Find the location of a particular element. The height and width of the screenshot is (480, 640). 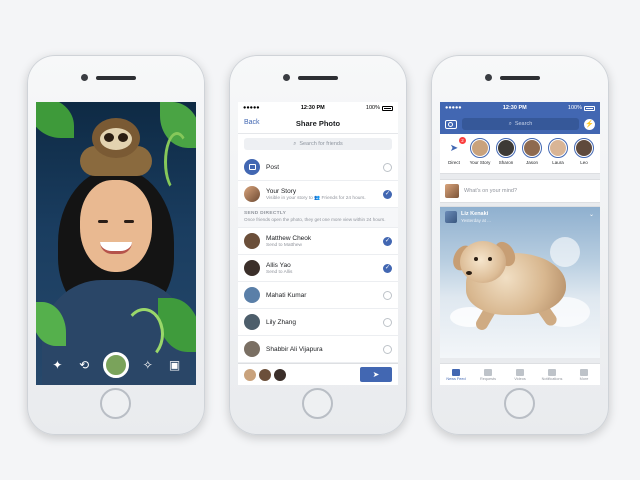

tab-notifications: Notifications is located at coordinates (552, 374).